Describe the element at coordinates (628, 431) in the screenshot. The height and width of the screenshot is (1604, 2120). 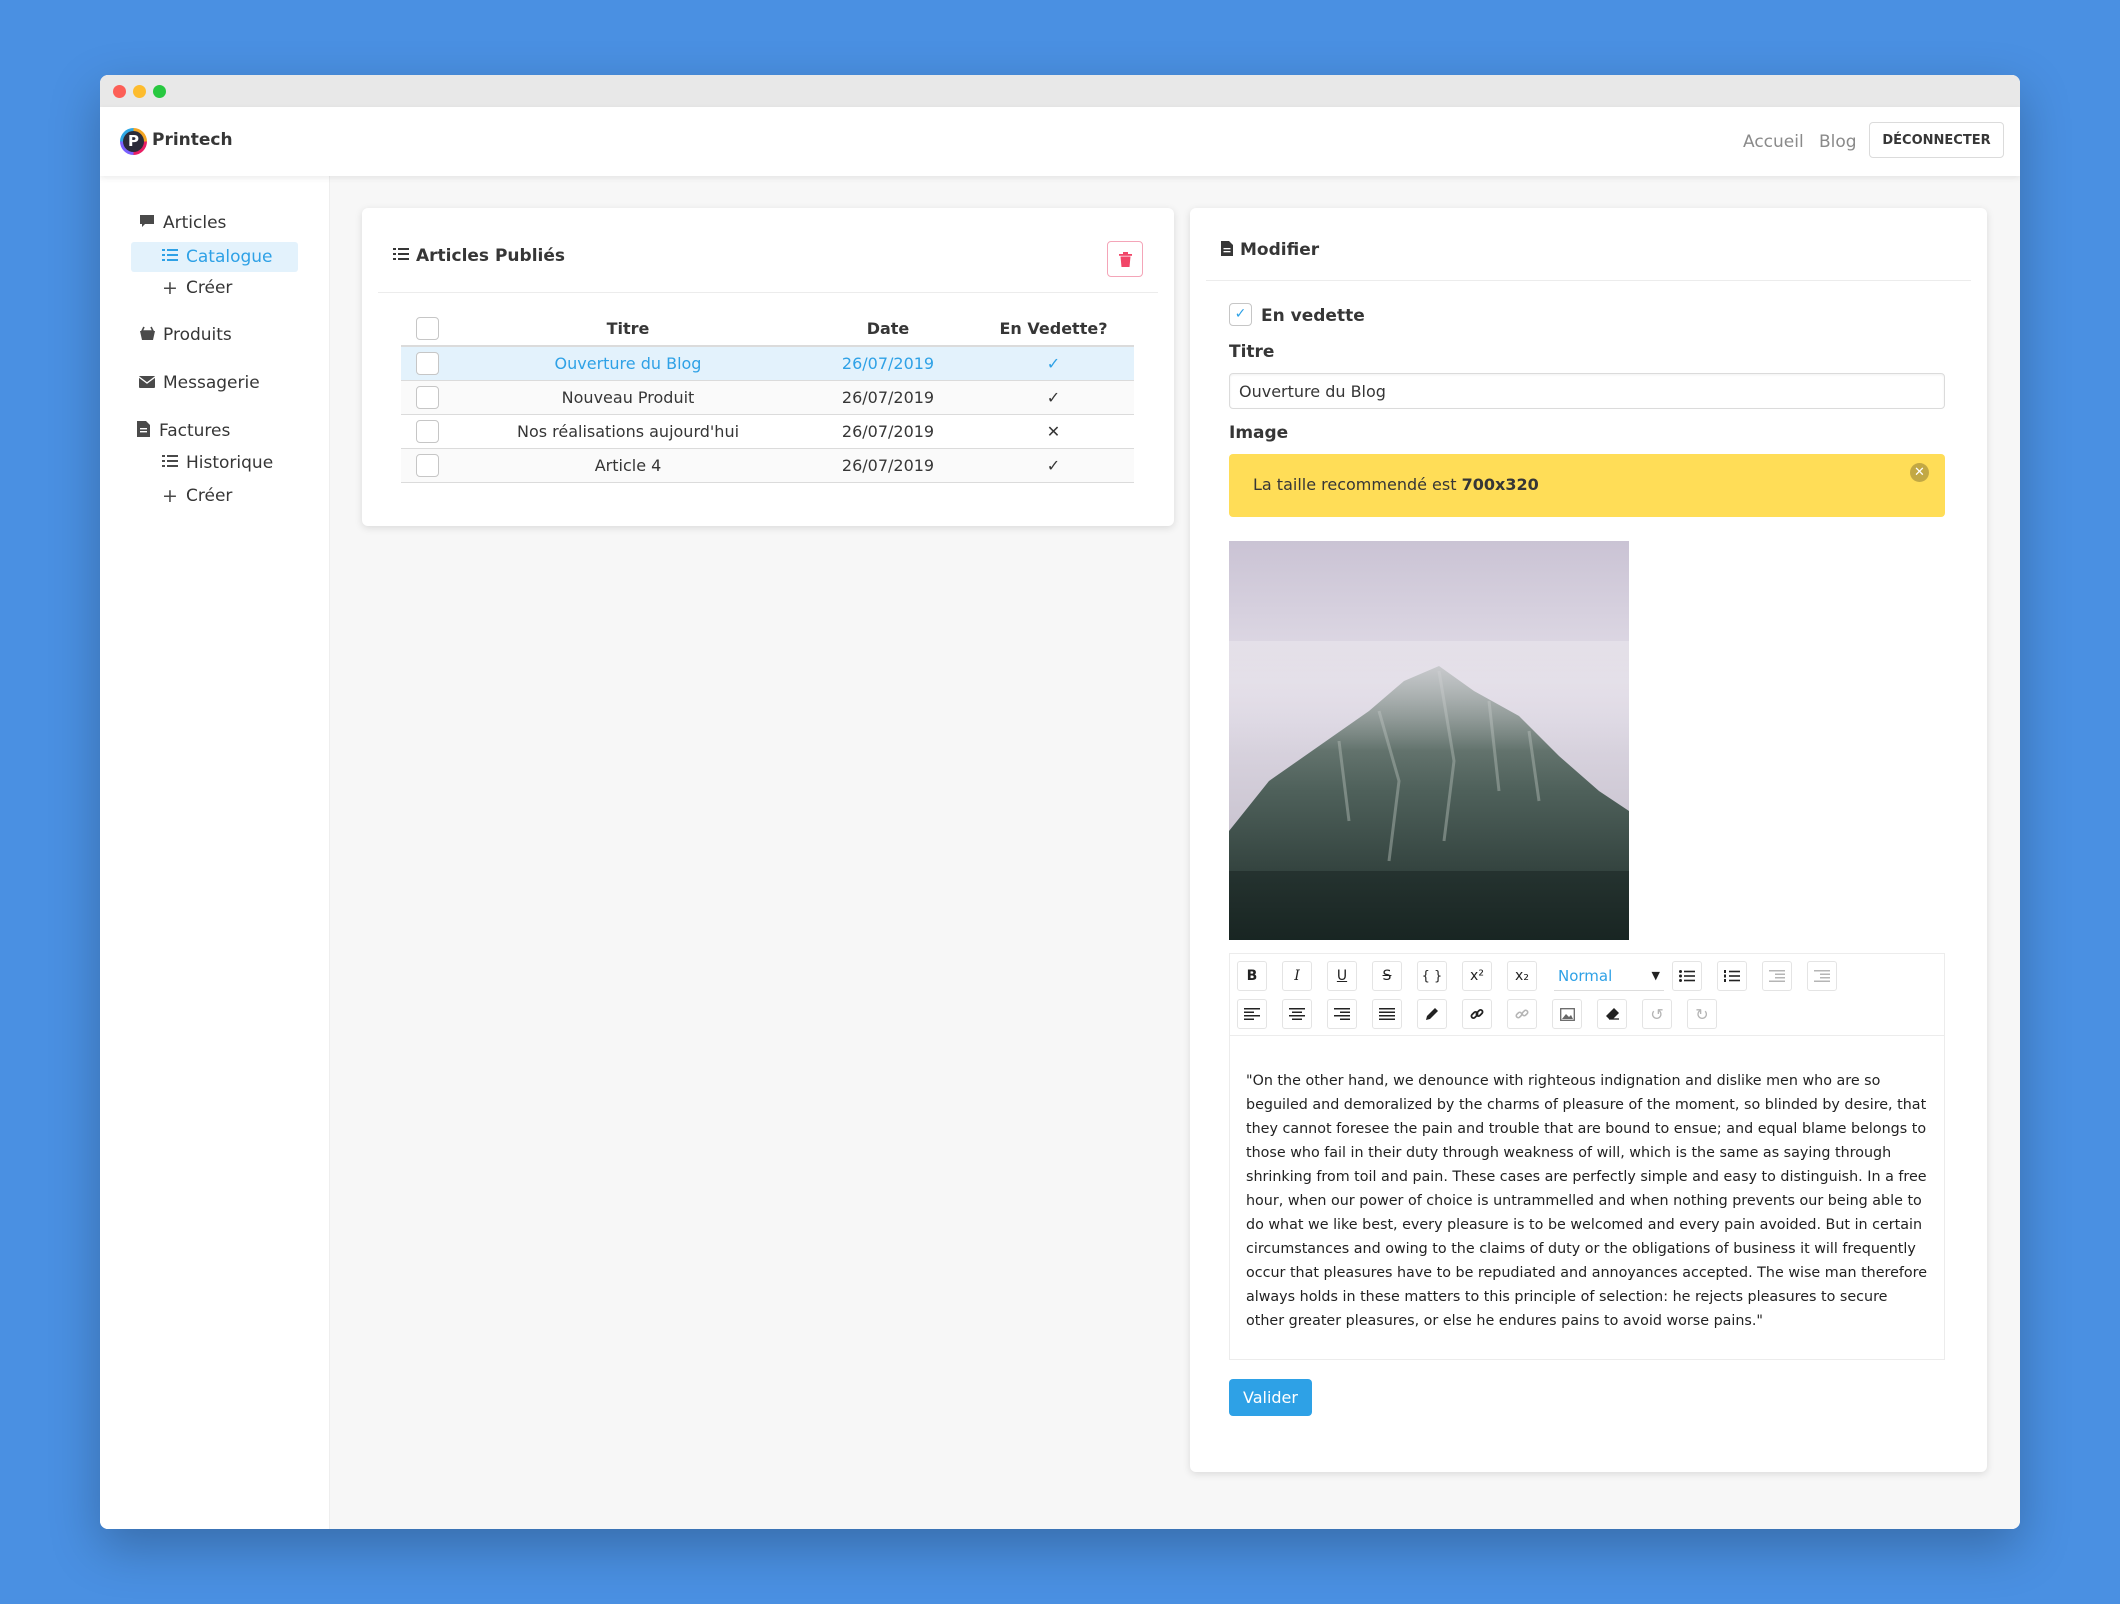
I see `row-title: Nos réalisations aujourd'hui` at that location.